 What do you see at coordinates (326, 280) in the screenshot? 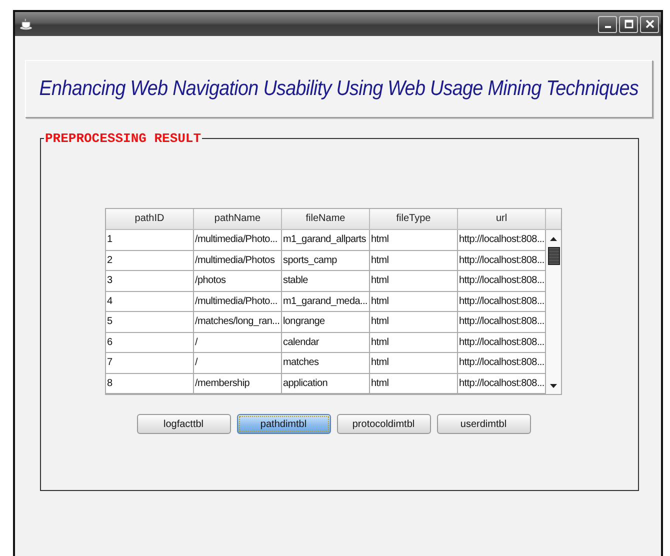
I see `table-cell: stable` at bounding box center [326, 280].